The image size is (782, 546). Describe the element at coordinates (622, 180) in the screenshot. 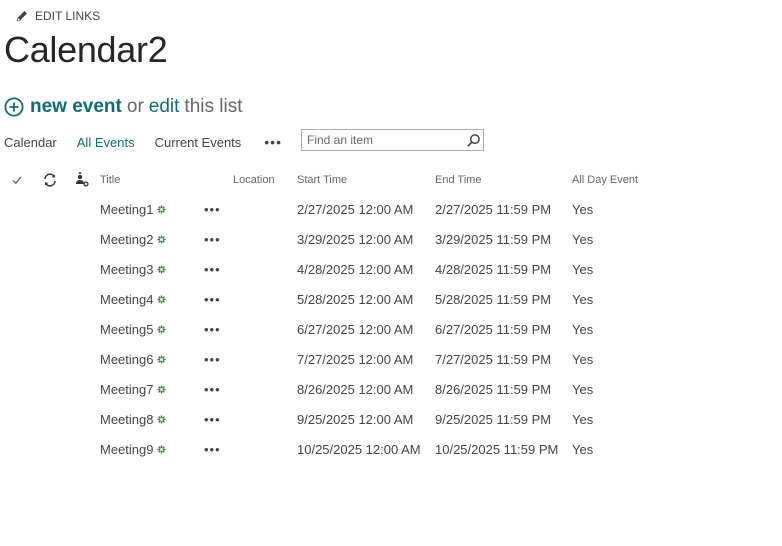

I see `column-header-all-day-event: All Day Event` at that location.